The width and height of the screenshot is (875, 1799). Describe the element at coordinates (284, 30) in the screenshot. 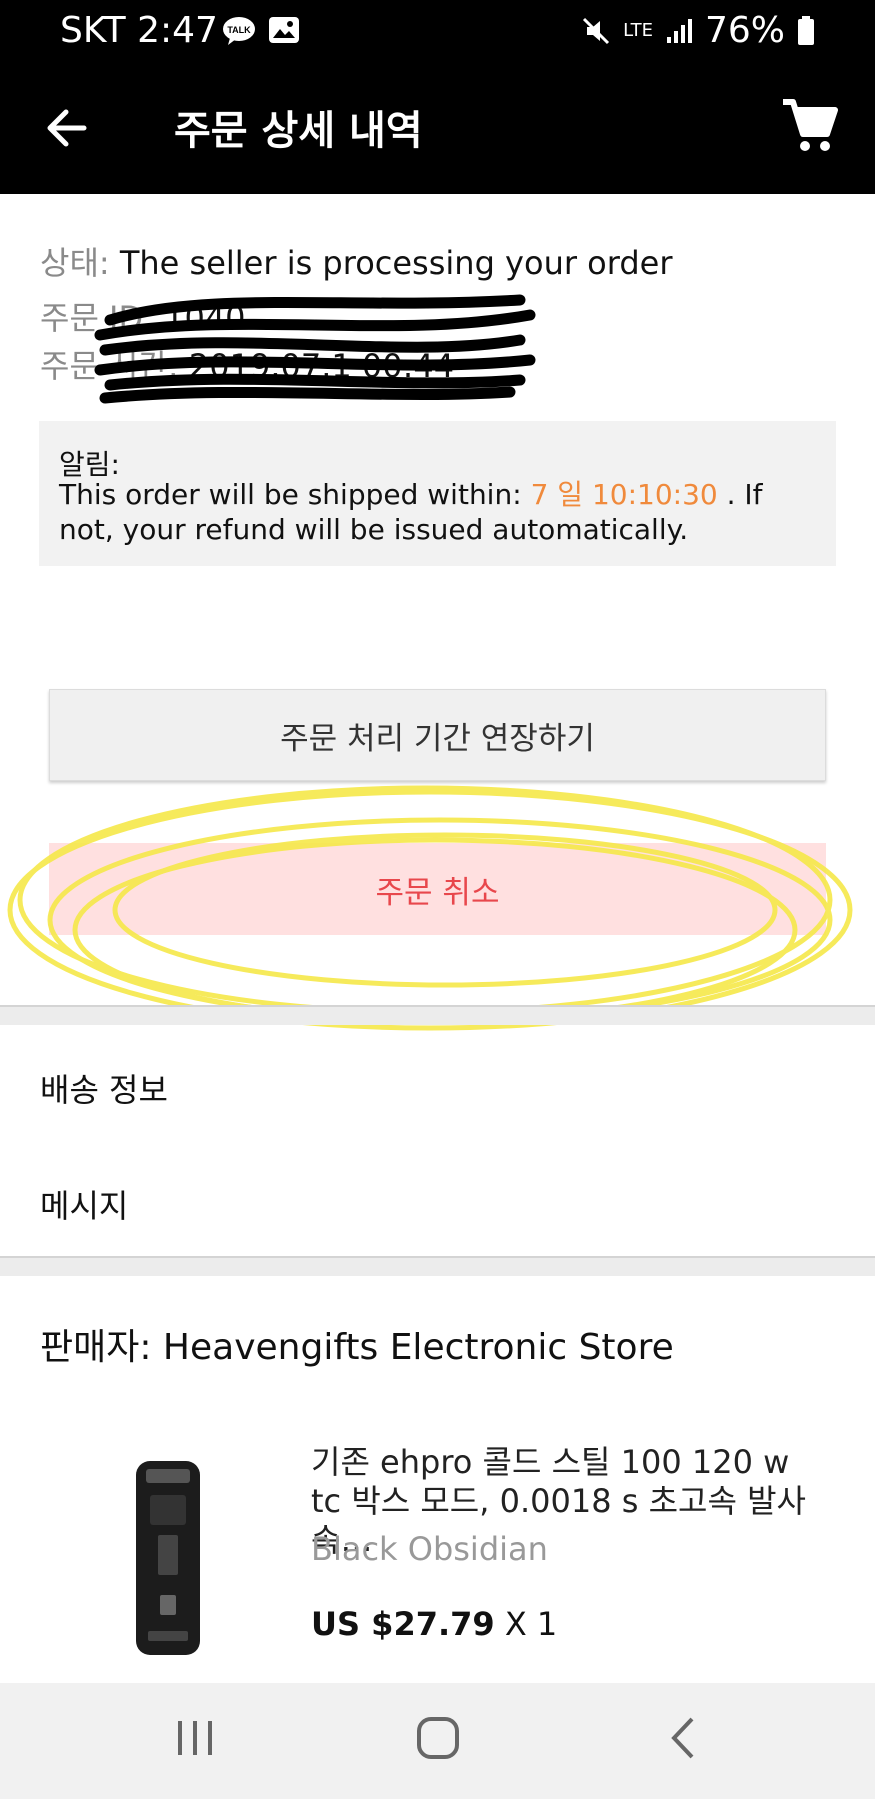

I see `gallery-icon` at that location.